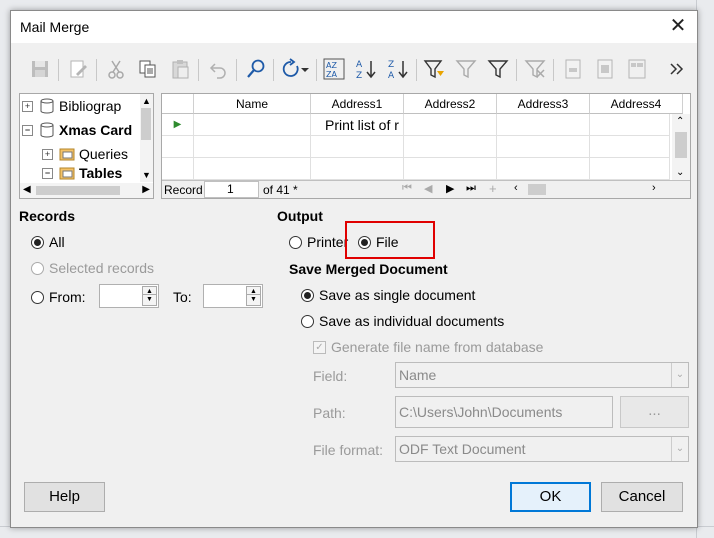 This screenshot has width=714, height=538. I want to click on save-record-icon, so click(40, 69).